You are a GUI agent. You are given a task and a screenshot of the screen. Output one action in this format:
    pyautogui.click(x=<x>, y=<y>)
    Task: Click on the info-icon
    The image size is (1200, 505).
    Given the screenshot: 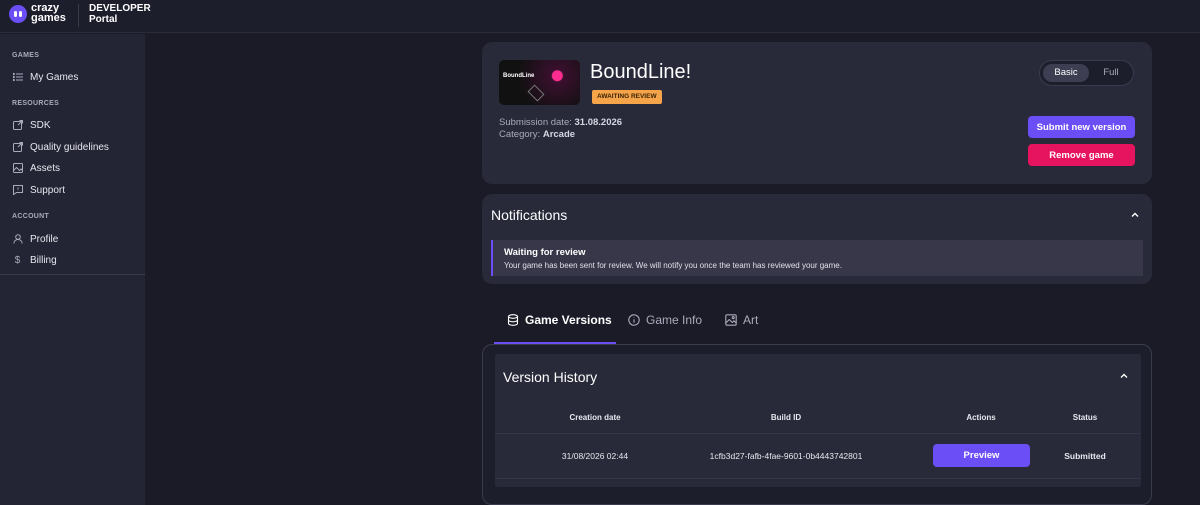 What is the action you would take?
    pyautogui.click(x=634, y=320)
    